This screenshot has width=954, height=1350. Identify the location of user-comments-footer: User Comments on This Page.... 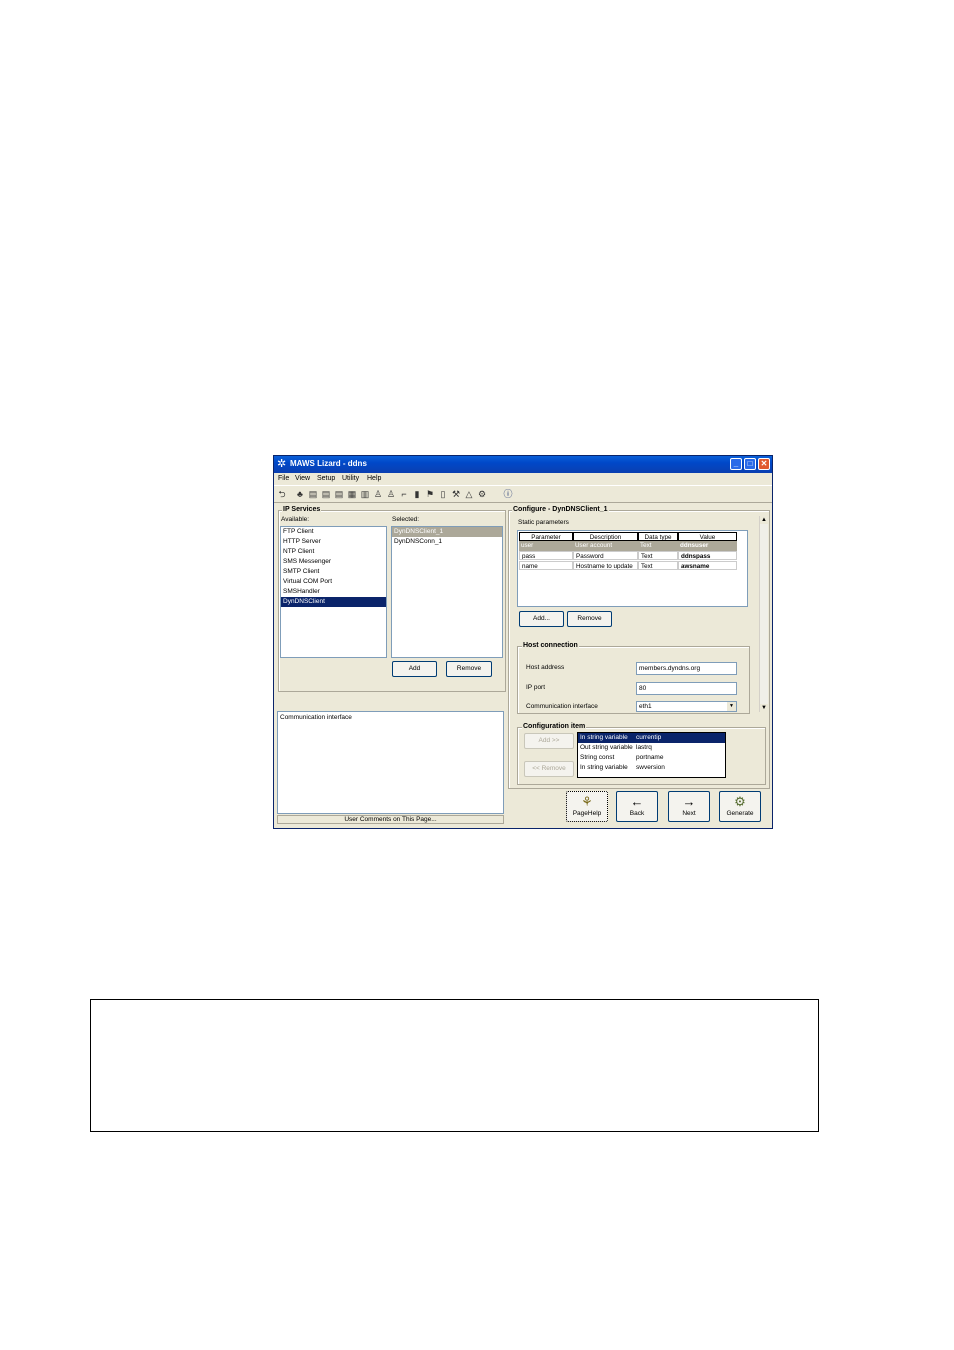
(390, 819).